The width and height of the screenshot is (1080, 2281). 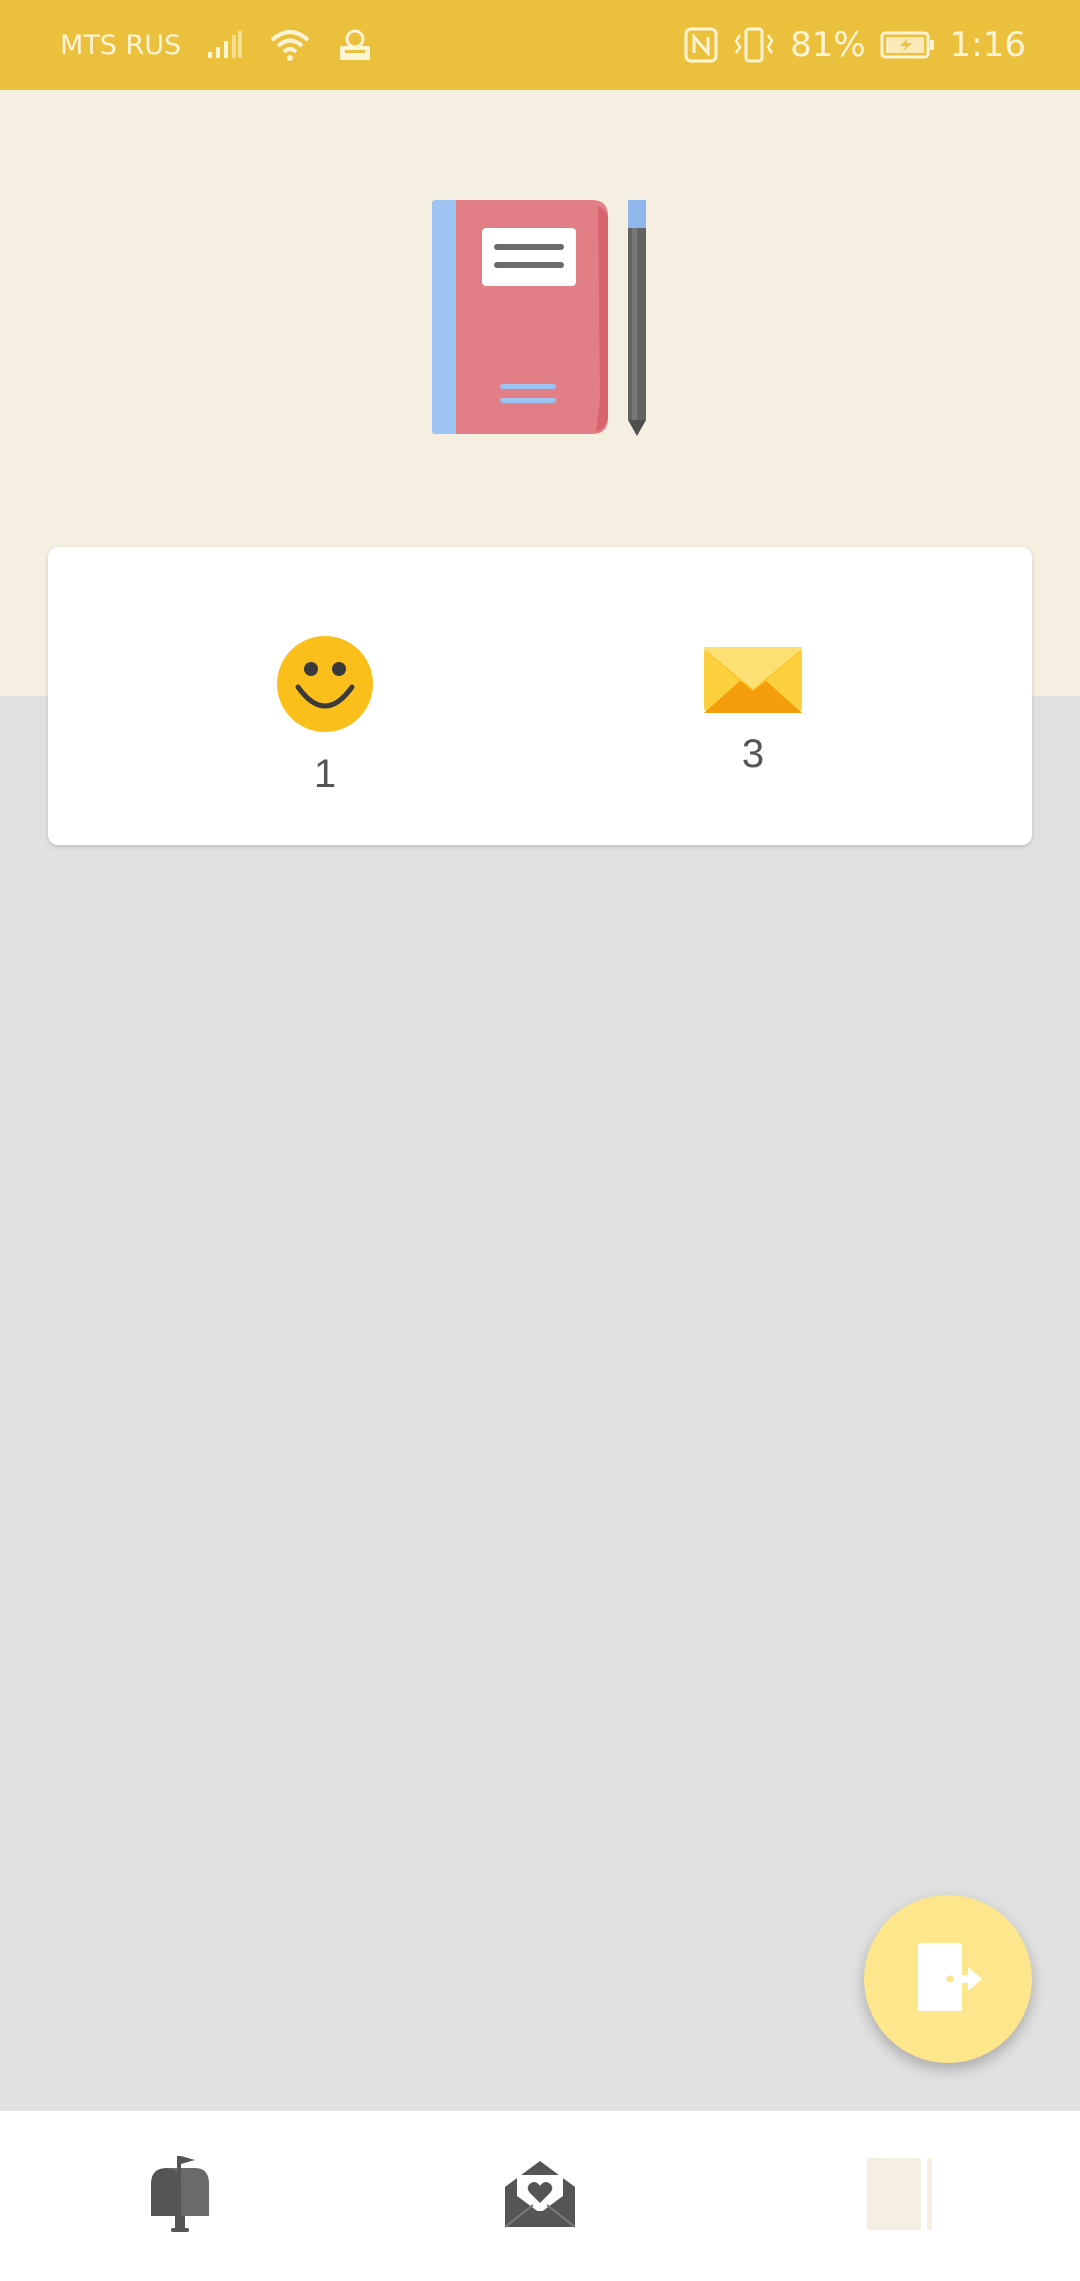 What do you see at coordinates (753, 682) in the screenshot?
I see `envelope-icon` at bounding box center [753, 682].